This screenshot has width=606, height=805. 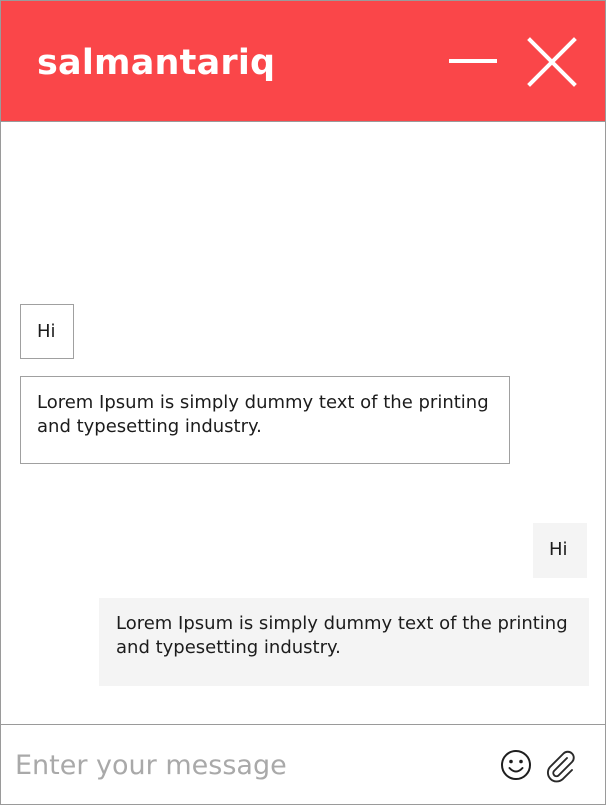 I want to click on outgoing-message: Hi, so click(x=560, y=550).